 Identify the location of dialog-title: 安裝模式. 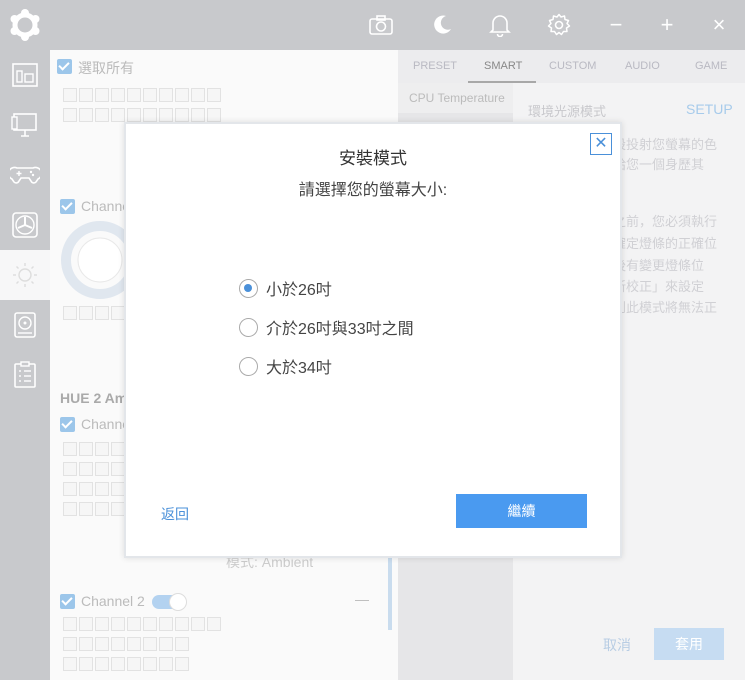
(373, 158).